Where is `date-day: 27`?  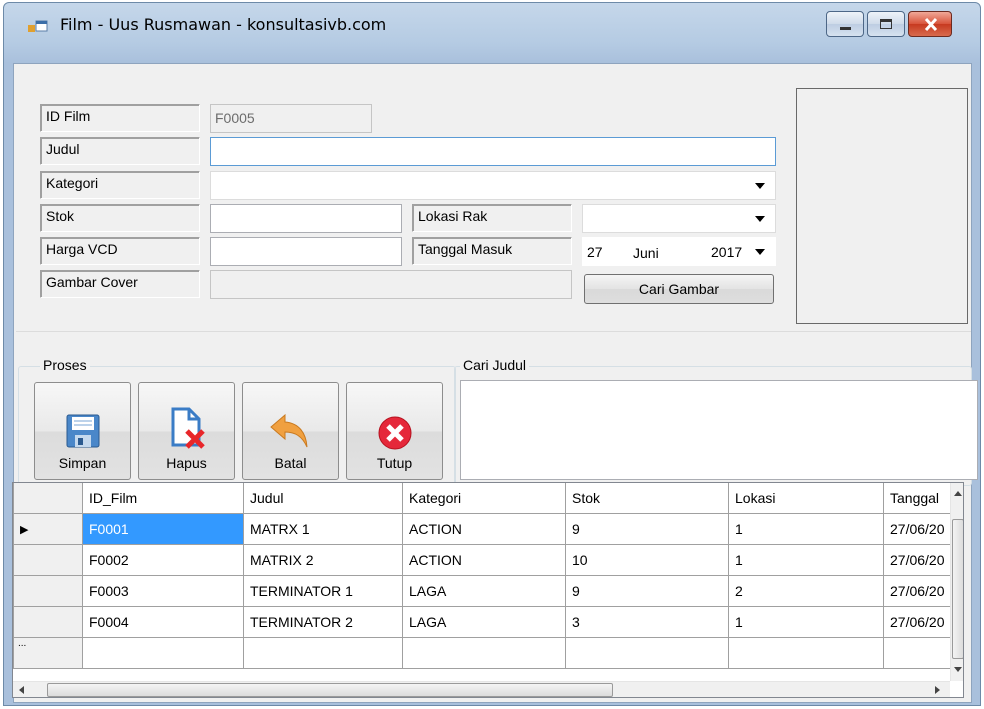
date-day: 27 is located at coordinates (595, 252).